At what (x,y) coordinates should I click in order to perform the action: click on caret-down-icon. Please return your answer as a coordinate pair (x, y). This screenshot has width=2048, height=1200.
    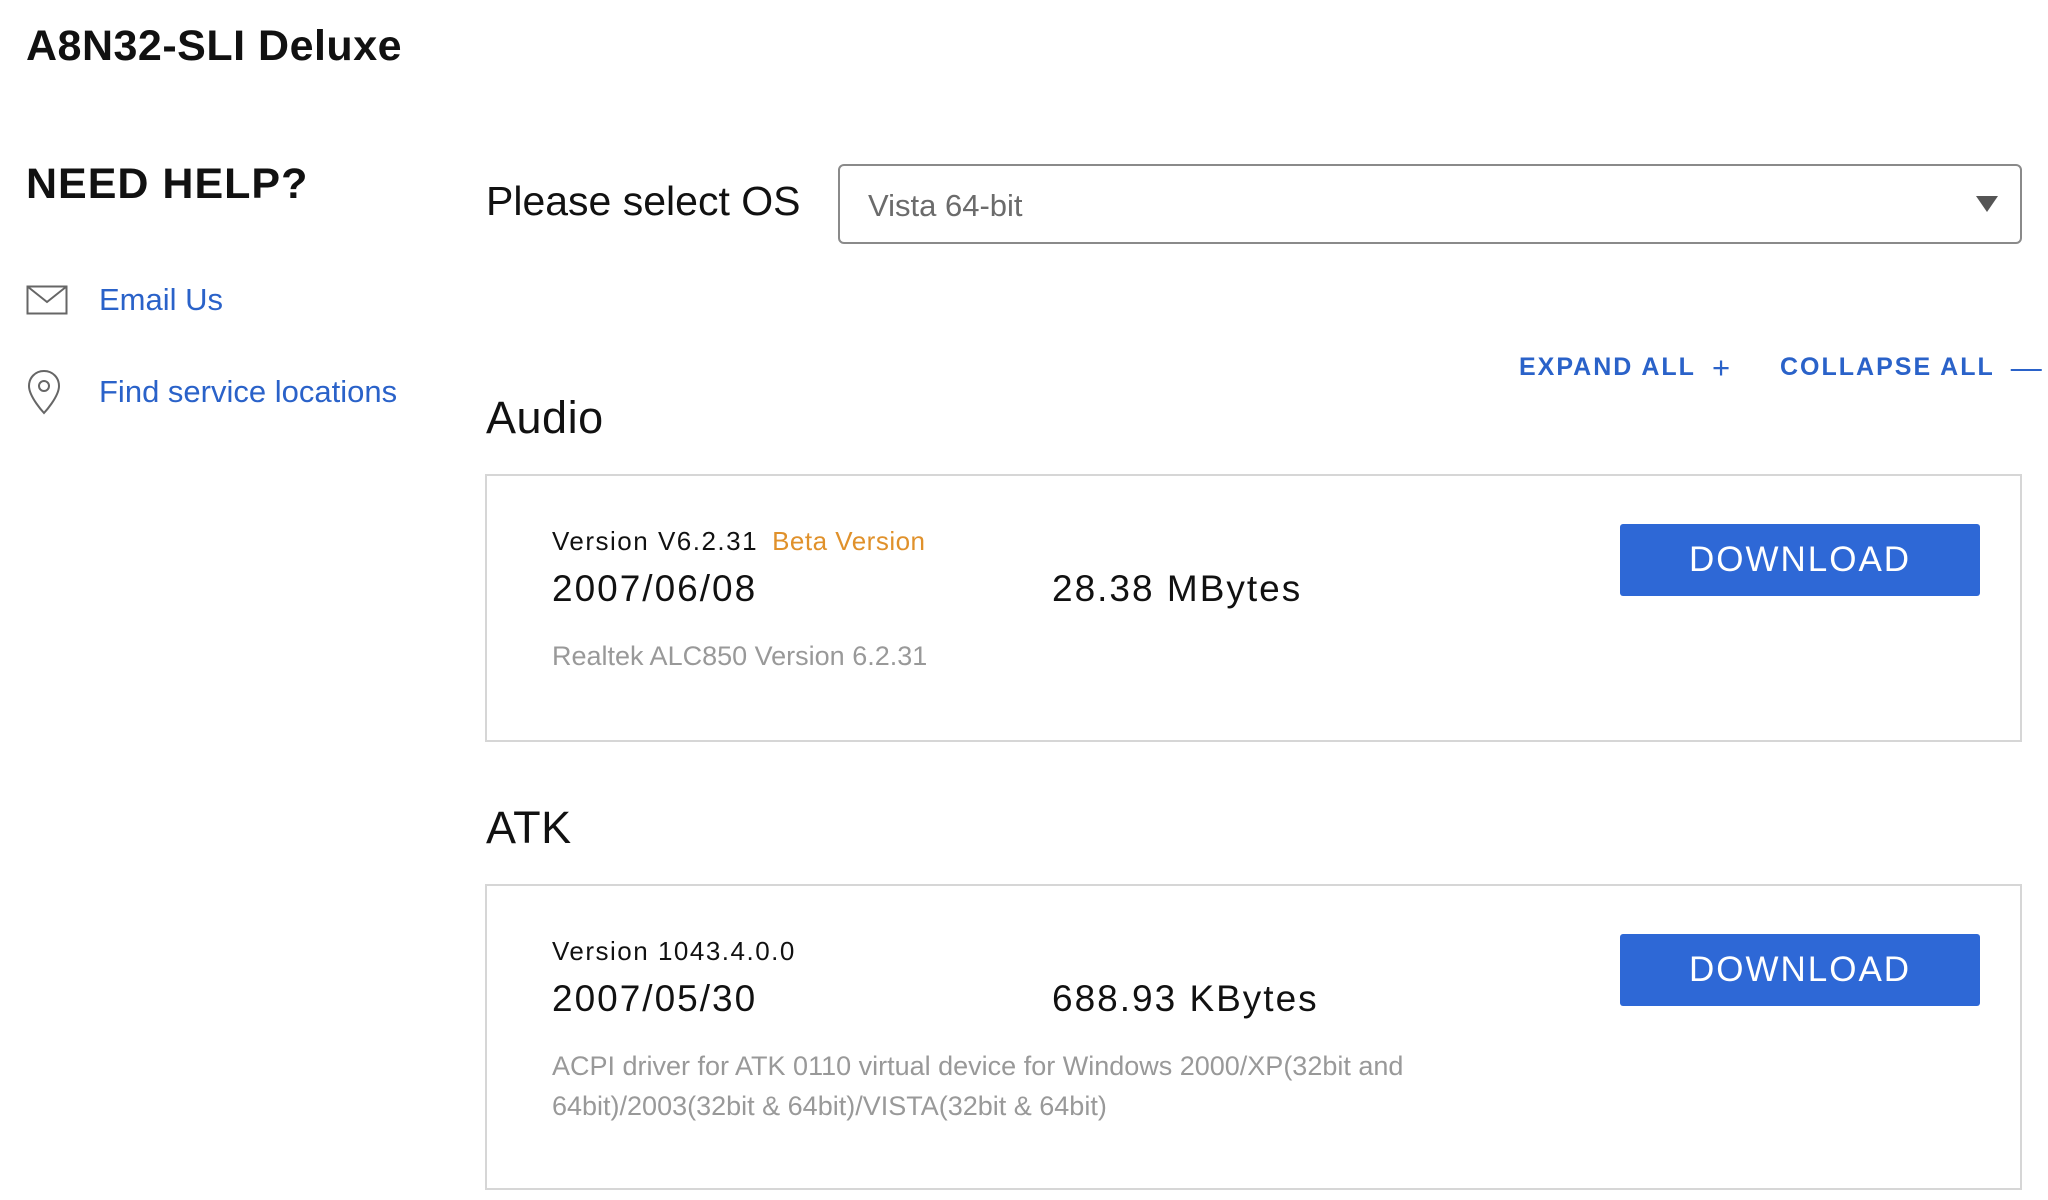
    Looking at the image, I should click on (1987, 204).